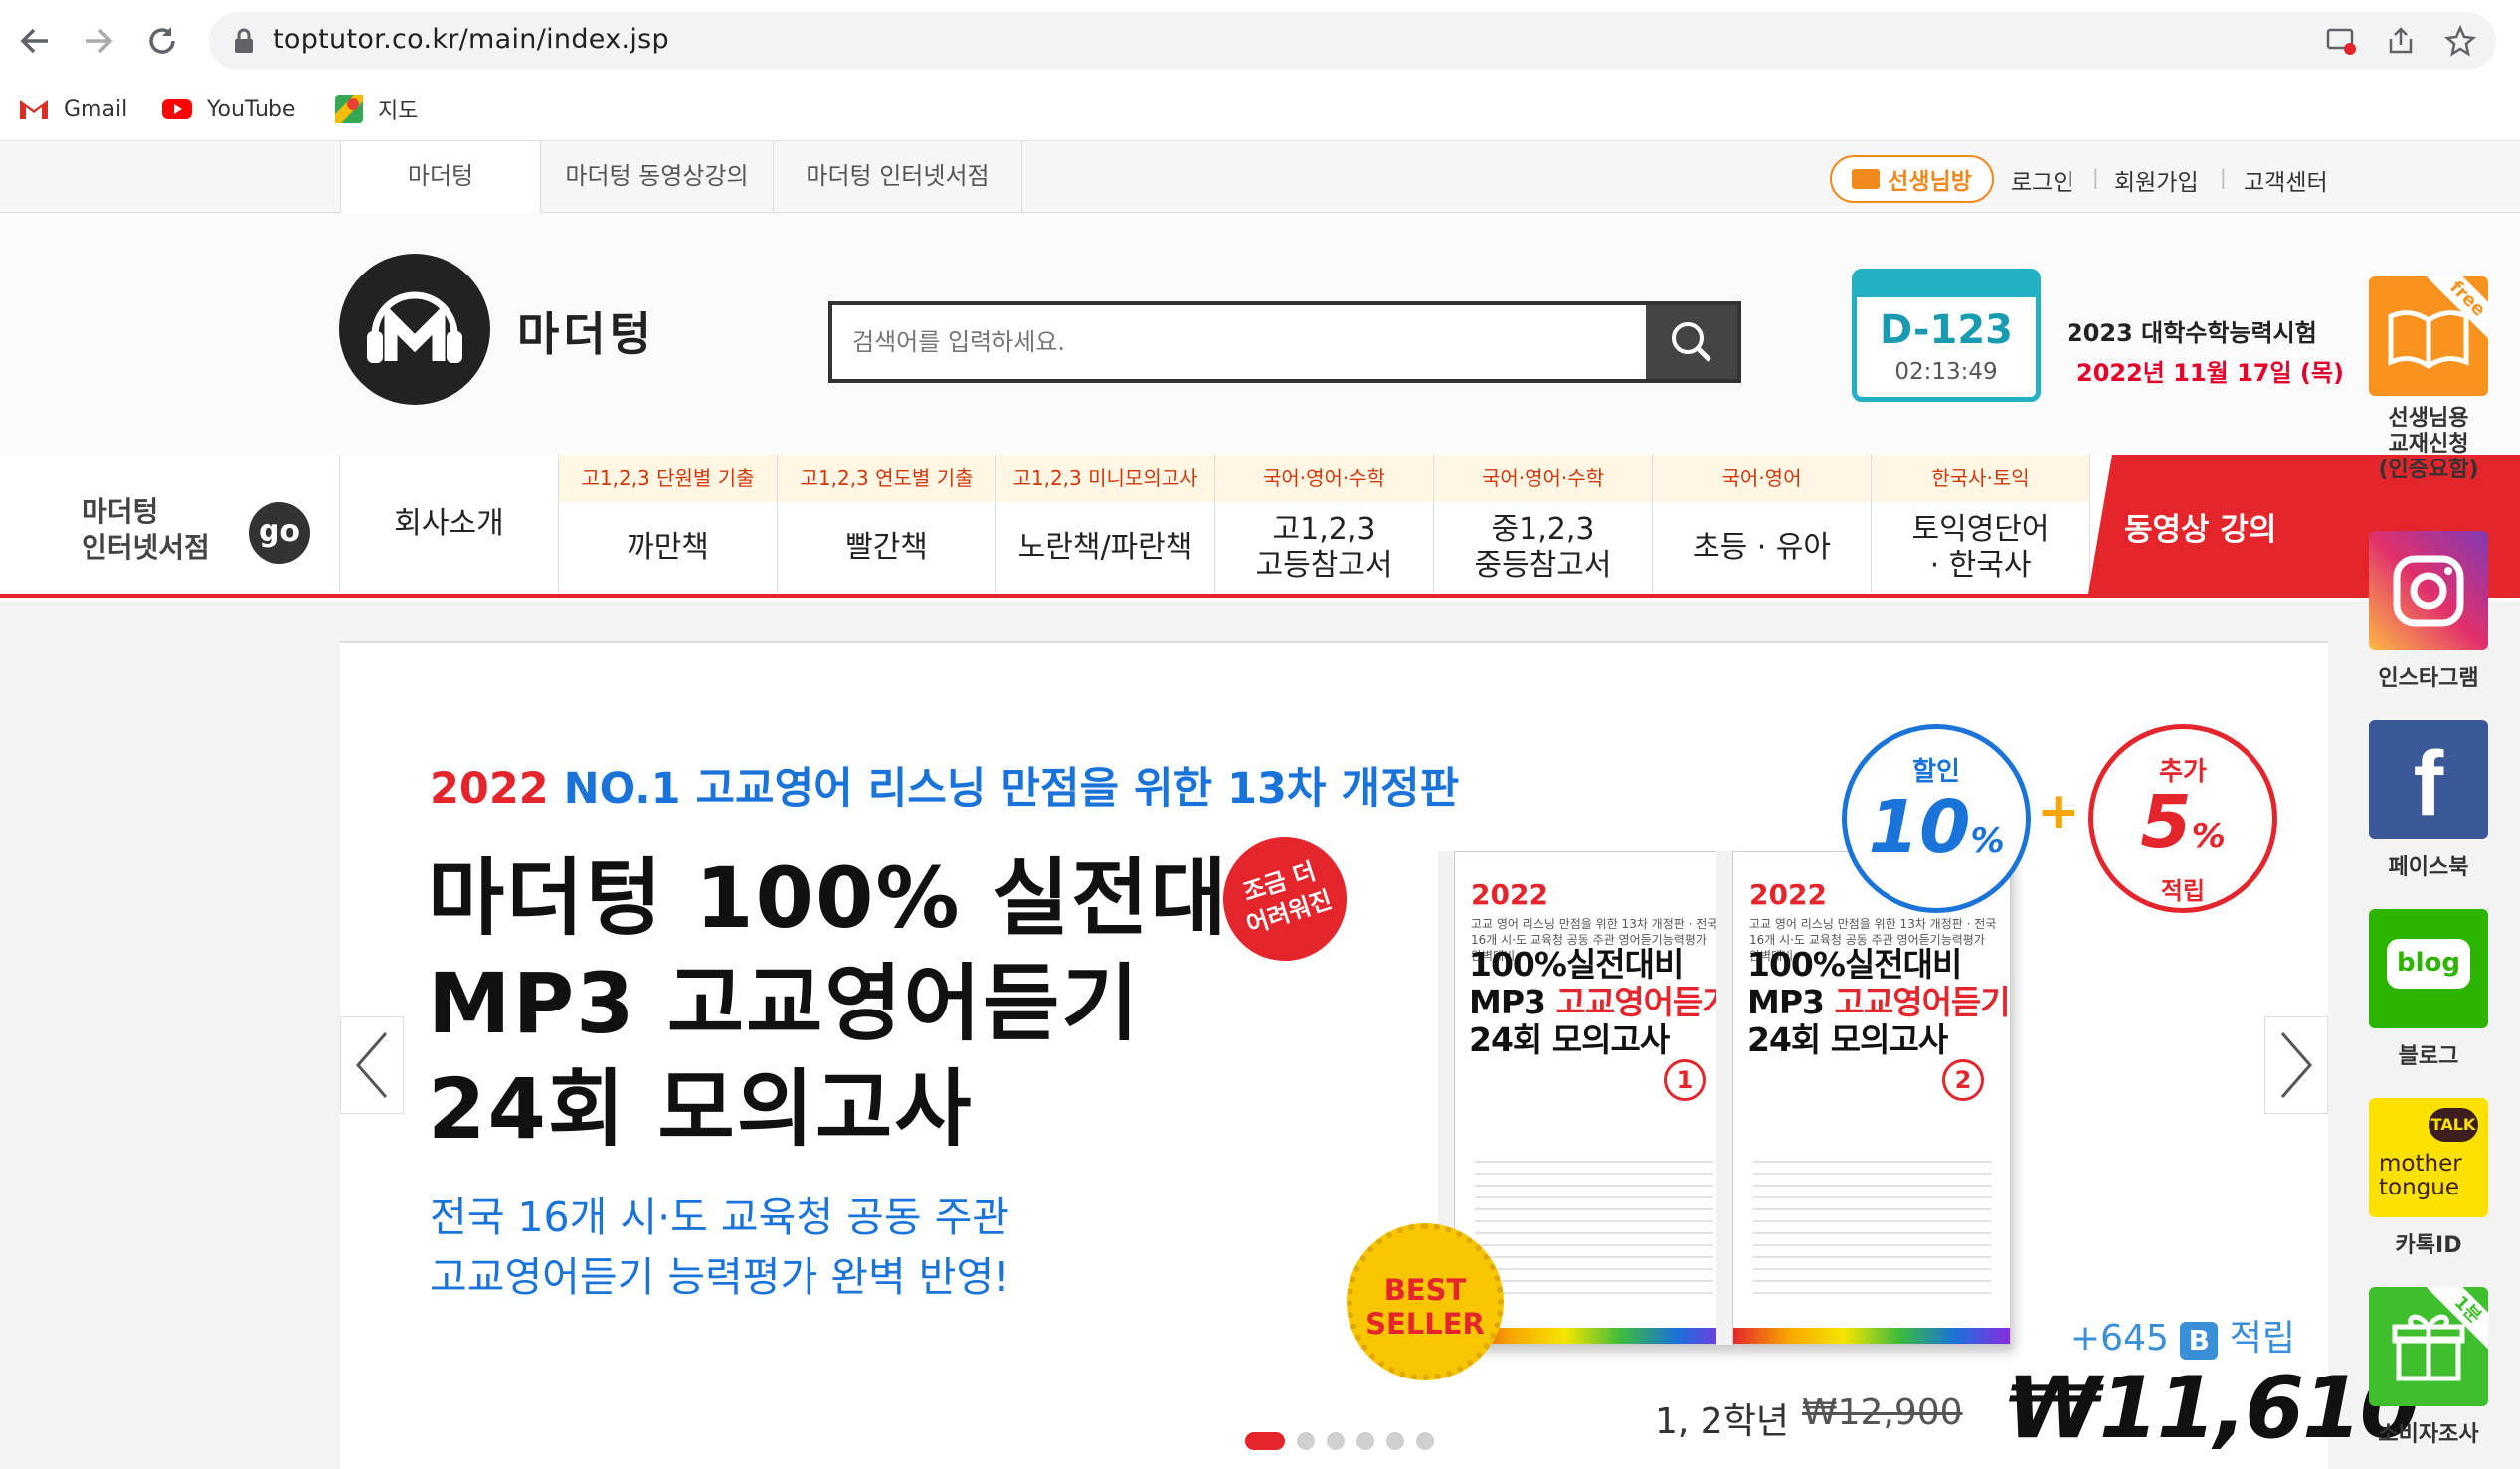  What do you see at coordinates (279, 533) in the screenshot?
I see `go-badge: go` at bounding box center [279, 533].